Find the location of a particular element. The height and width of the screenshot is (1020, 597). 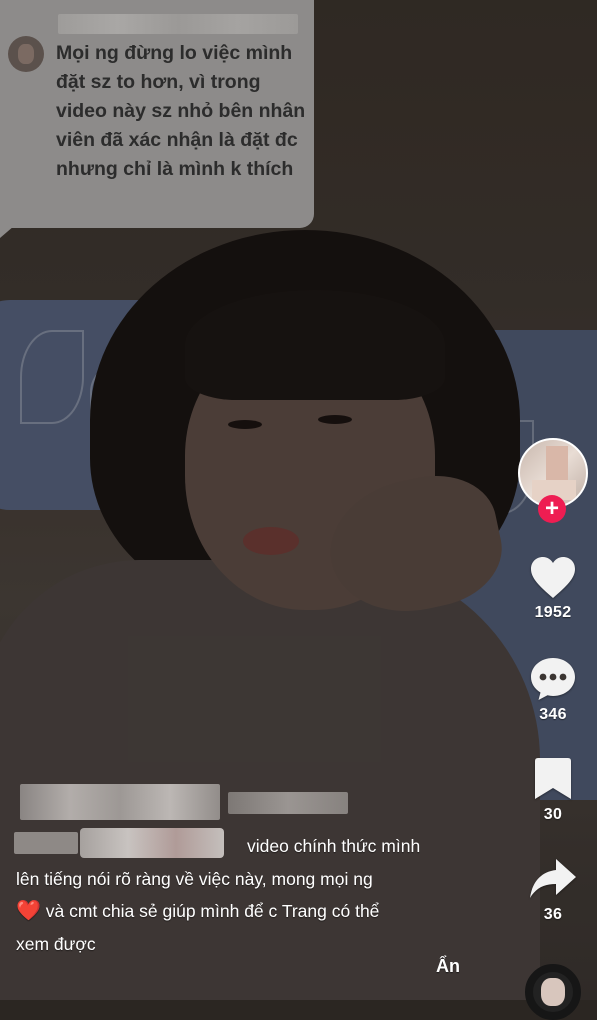

comment-count: 346 is located at coordinates (553, 714).